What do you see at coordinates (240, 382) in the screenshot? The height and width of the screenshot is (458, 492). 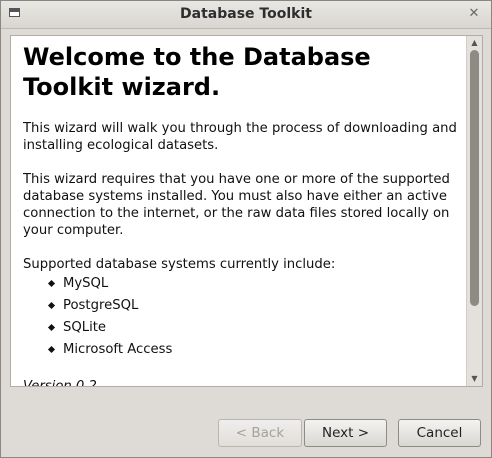 I see `version-label: Version 0.2` at bounding box center [240, 382].